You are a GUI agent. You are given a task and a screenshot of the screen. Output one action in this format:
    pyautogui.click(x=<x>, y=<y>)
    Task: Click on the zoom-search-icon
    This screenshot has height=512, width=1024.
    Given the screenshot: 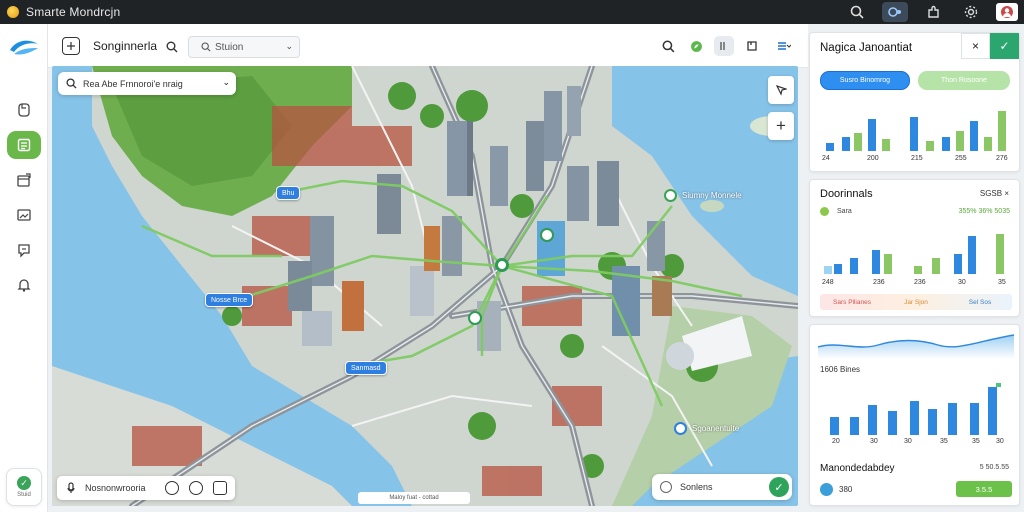 What is the action you would take?
    pyautogui.click(x=668, y=46)
    